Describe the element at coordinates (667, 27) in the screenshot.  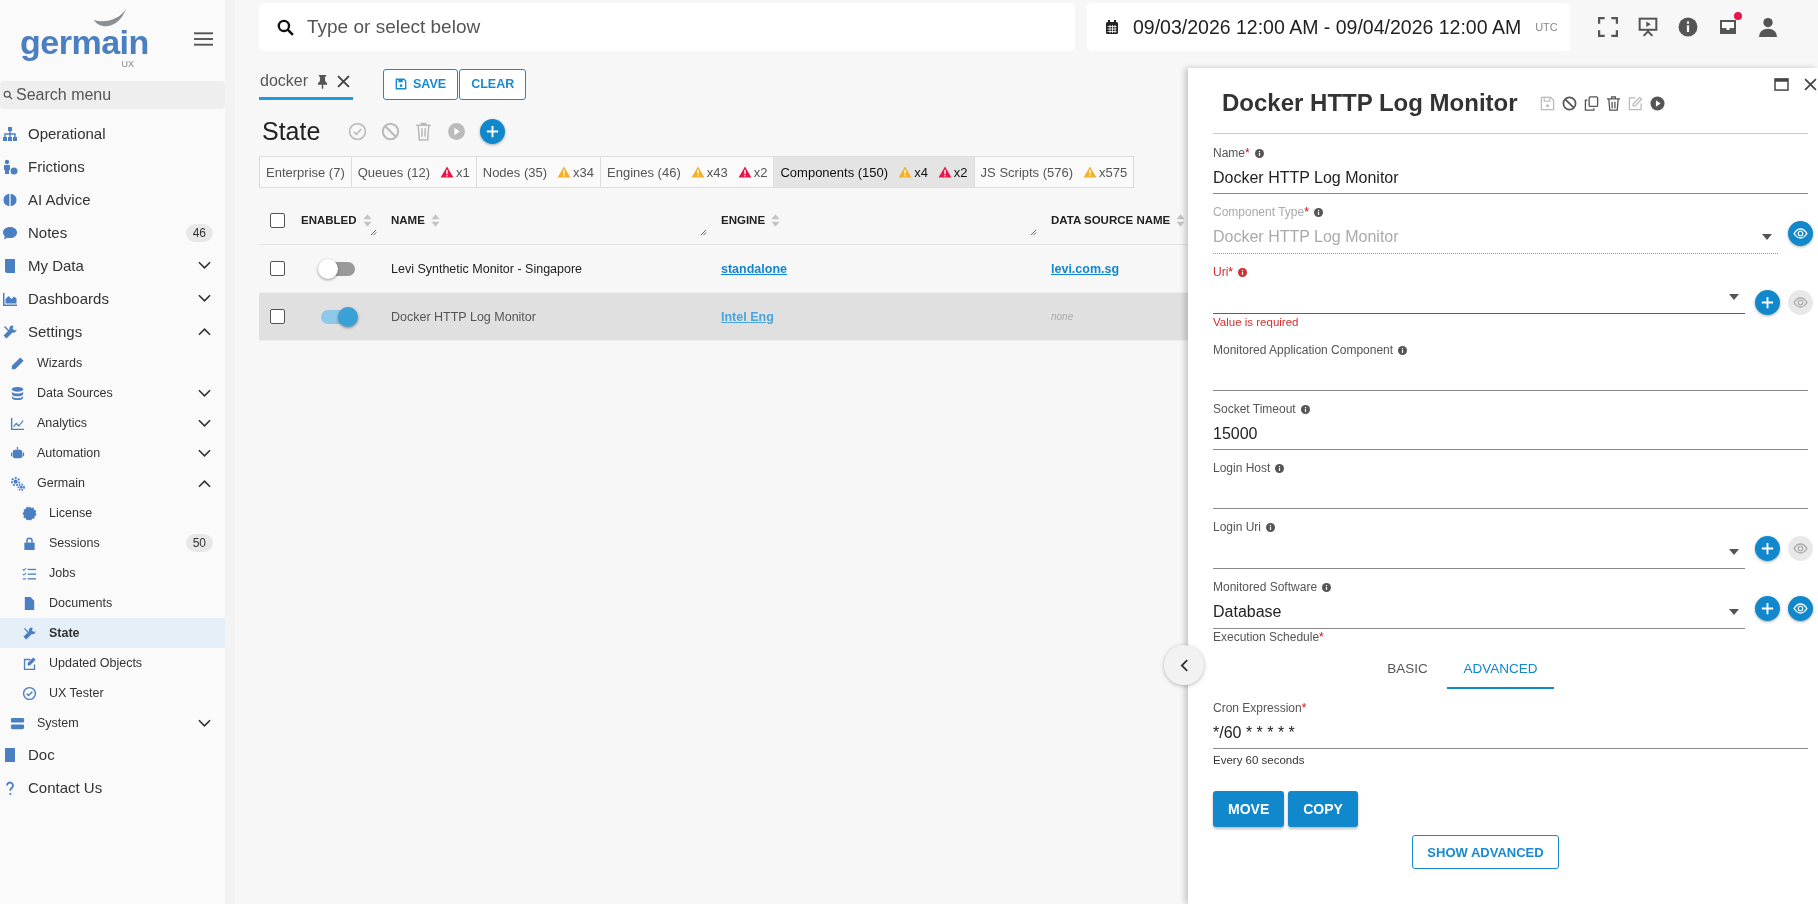
I see `global-search-field: Type or select below` at that location.